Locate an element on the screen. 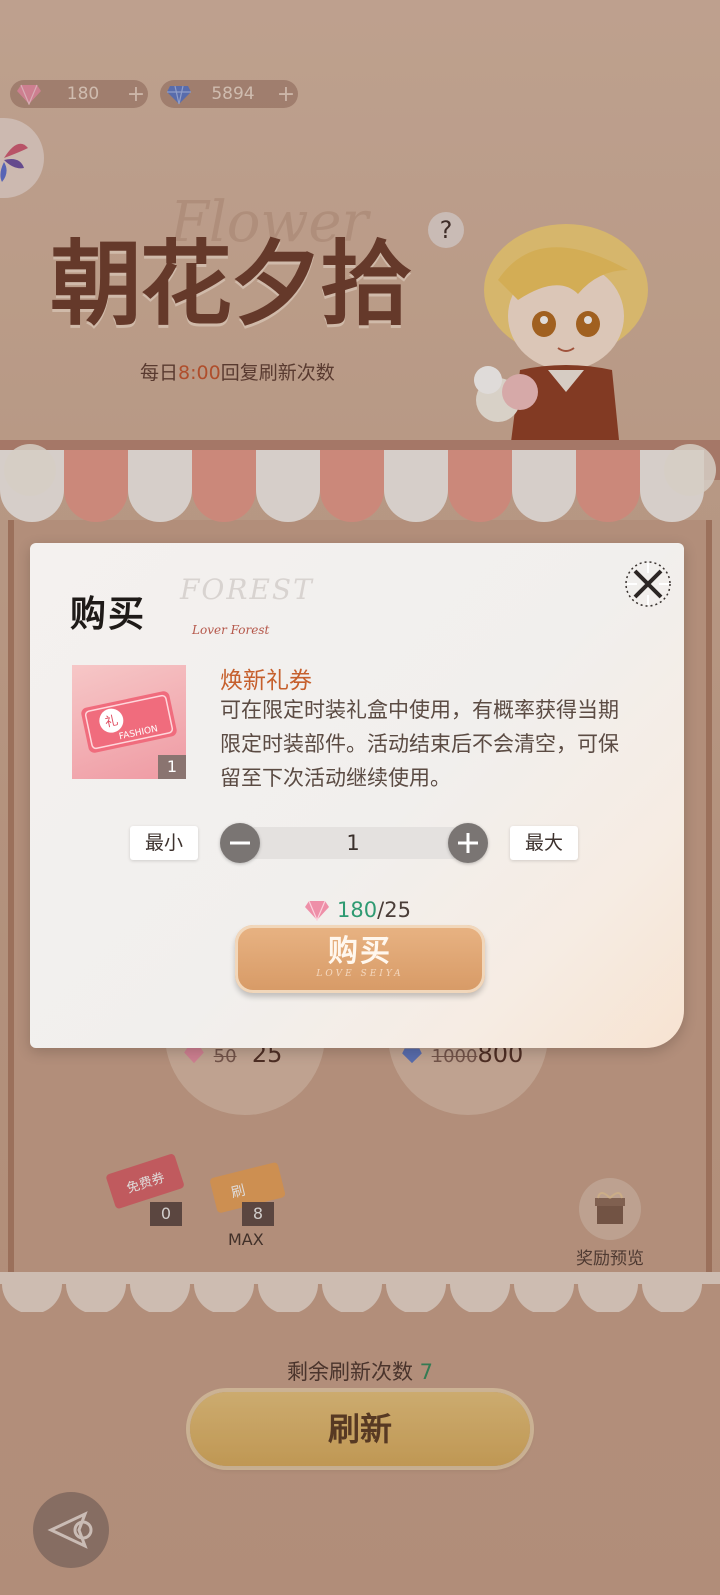 The width and height of the screenshot is (720, 1595). minus-icon is located at coordinates (240, 843).